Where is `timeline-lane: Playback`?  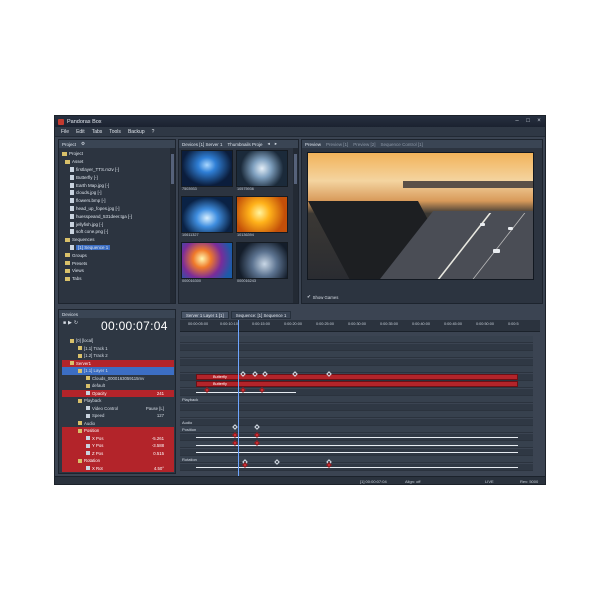
timeline-lane: Playback is located at coordinates (356, 399).